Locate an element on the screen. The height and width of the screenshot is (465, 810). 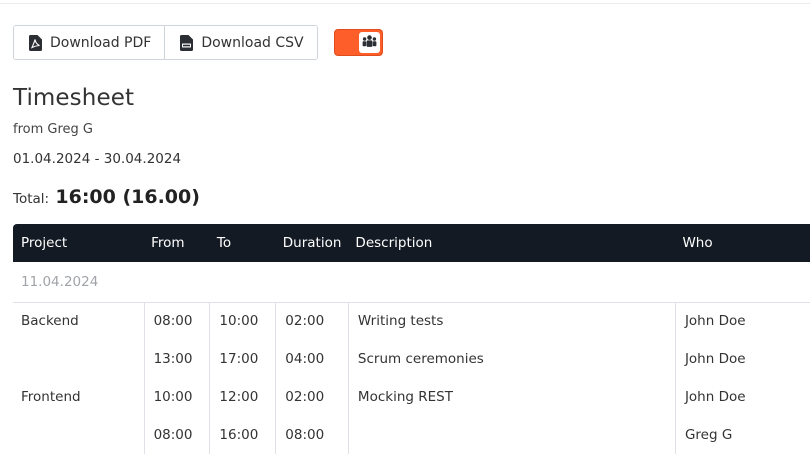
cell-duration: 08:00 is located at coordinates (312, 435).